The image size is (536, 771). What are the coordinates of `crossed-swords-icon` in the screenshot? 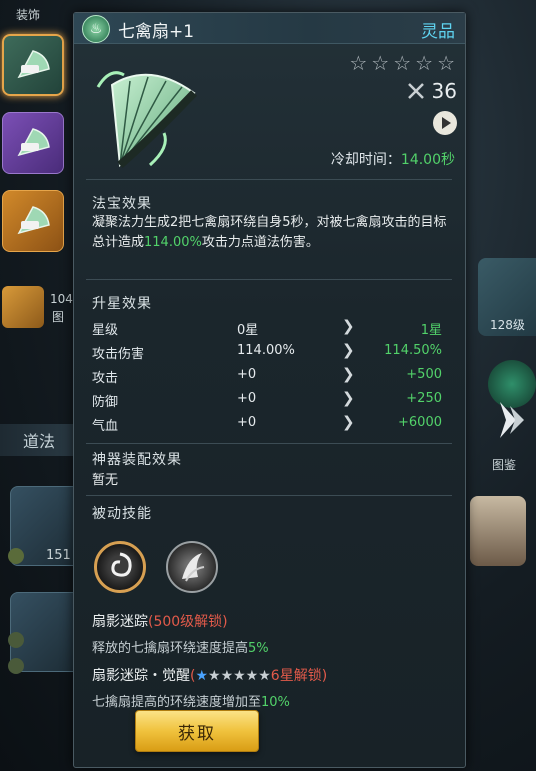 It's located at (415, 91).